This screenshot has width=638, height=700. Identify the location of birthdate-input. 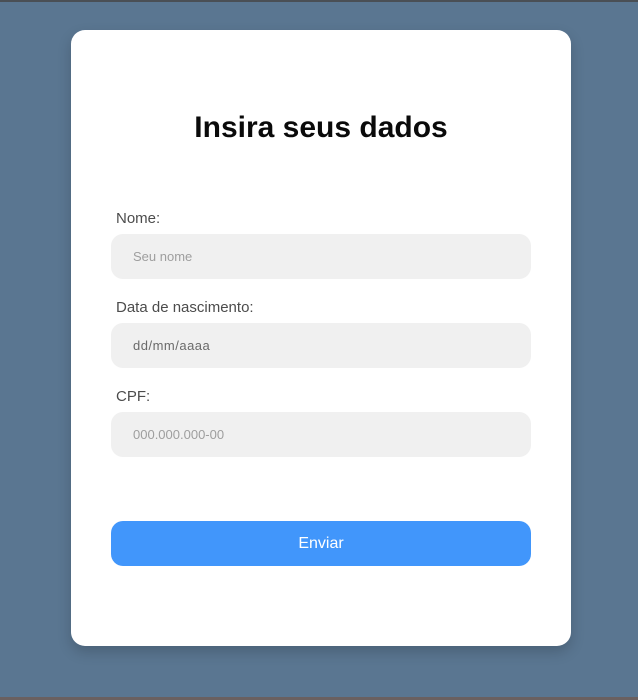
(321, 345).